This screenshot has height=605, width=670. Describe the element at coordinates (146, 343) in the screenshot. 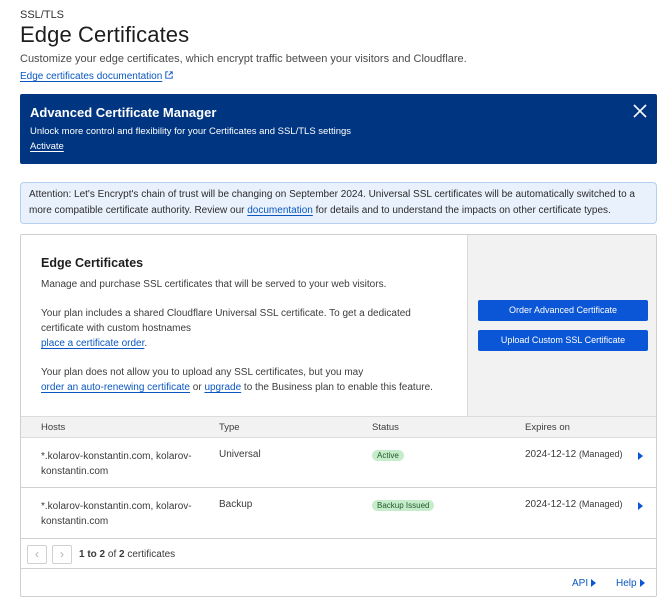

I see `plan-text-end: .` at that location.